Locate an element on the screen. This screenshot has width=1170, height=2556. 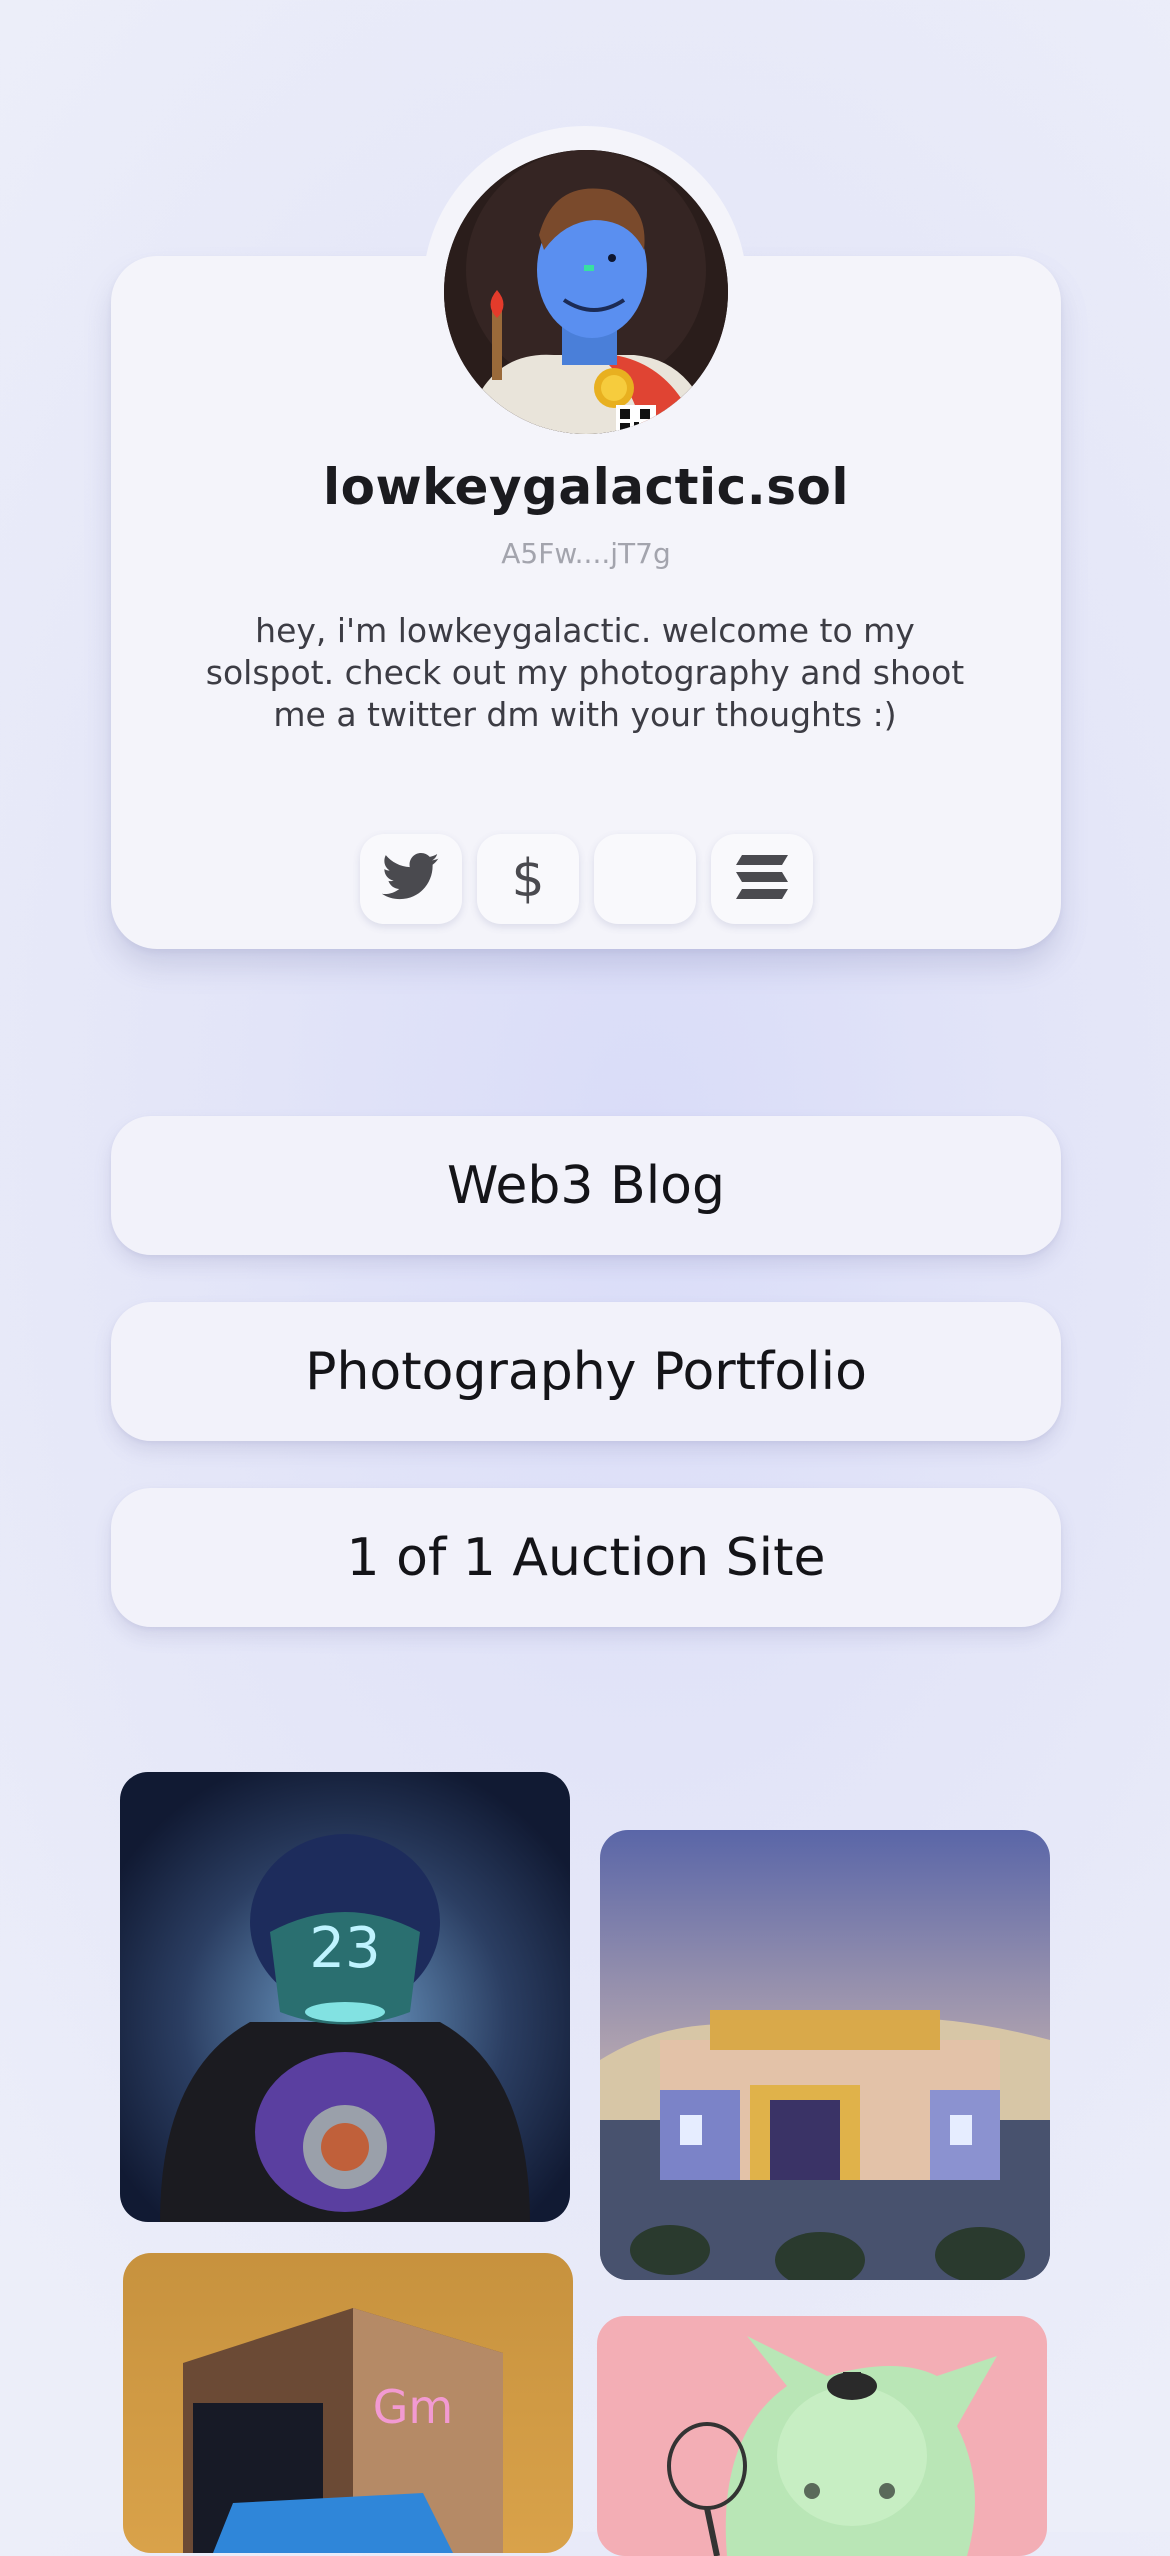
solana-button is located at coordinates (762, 879).